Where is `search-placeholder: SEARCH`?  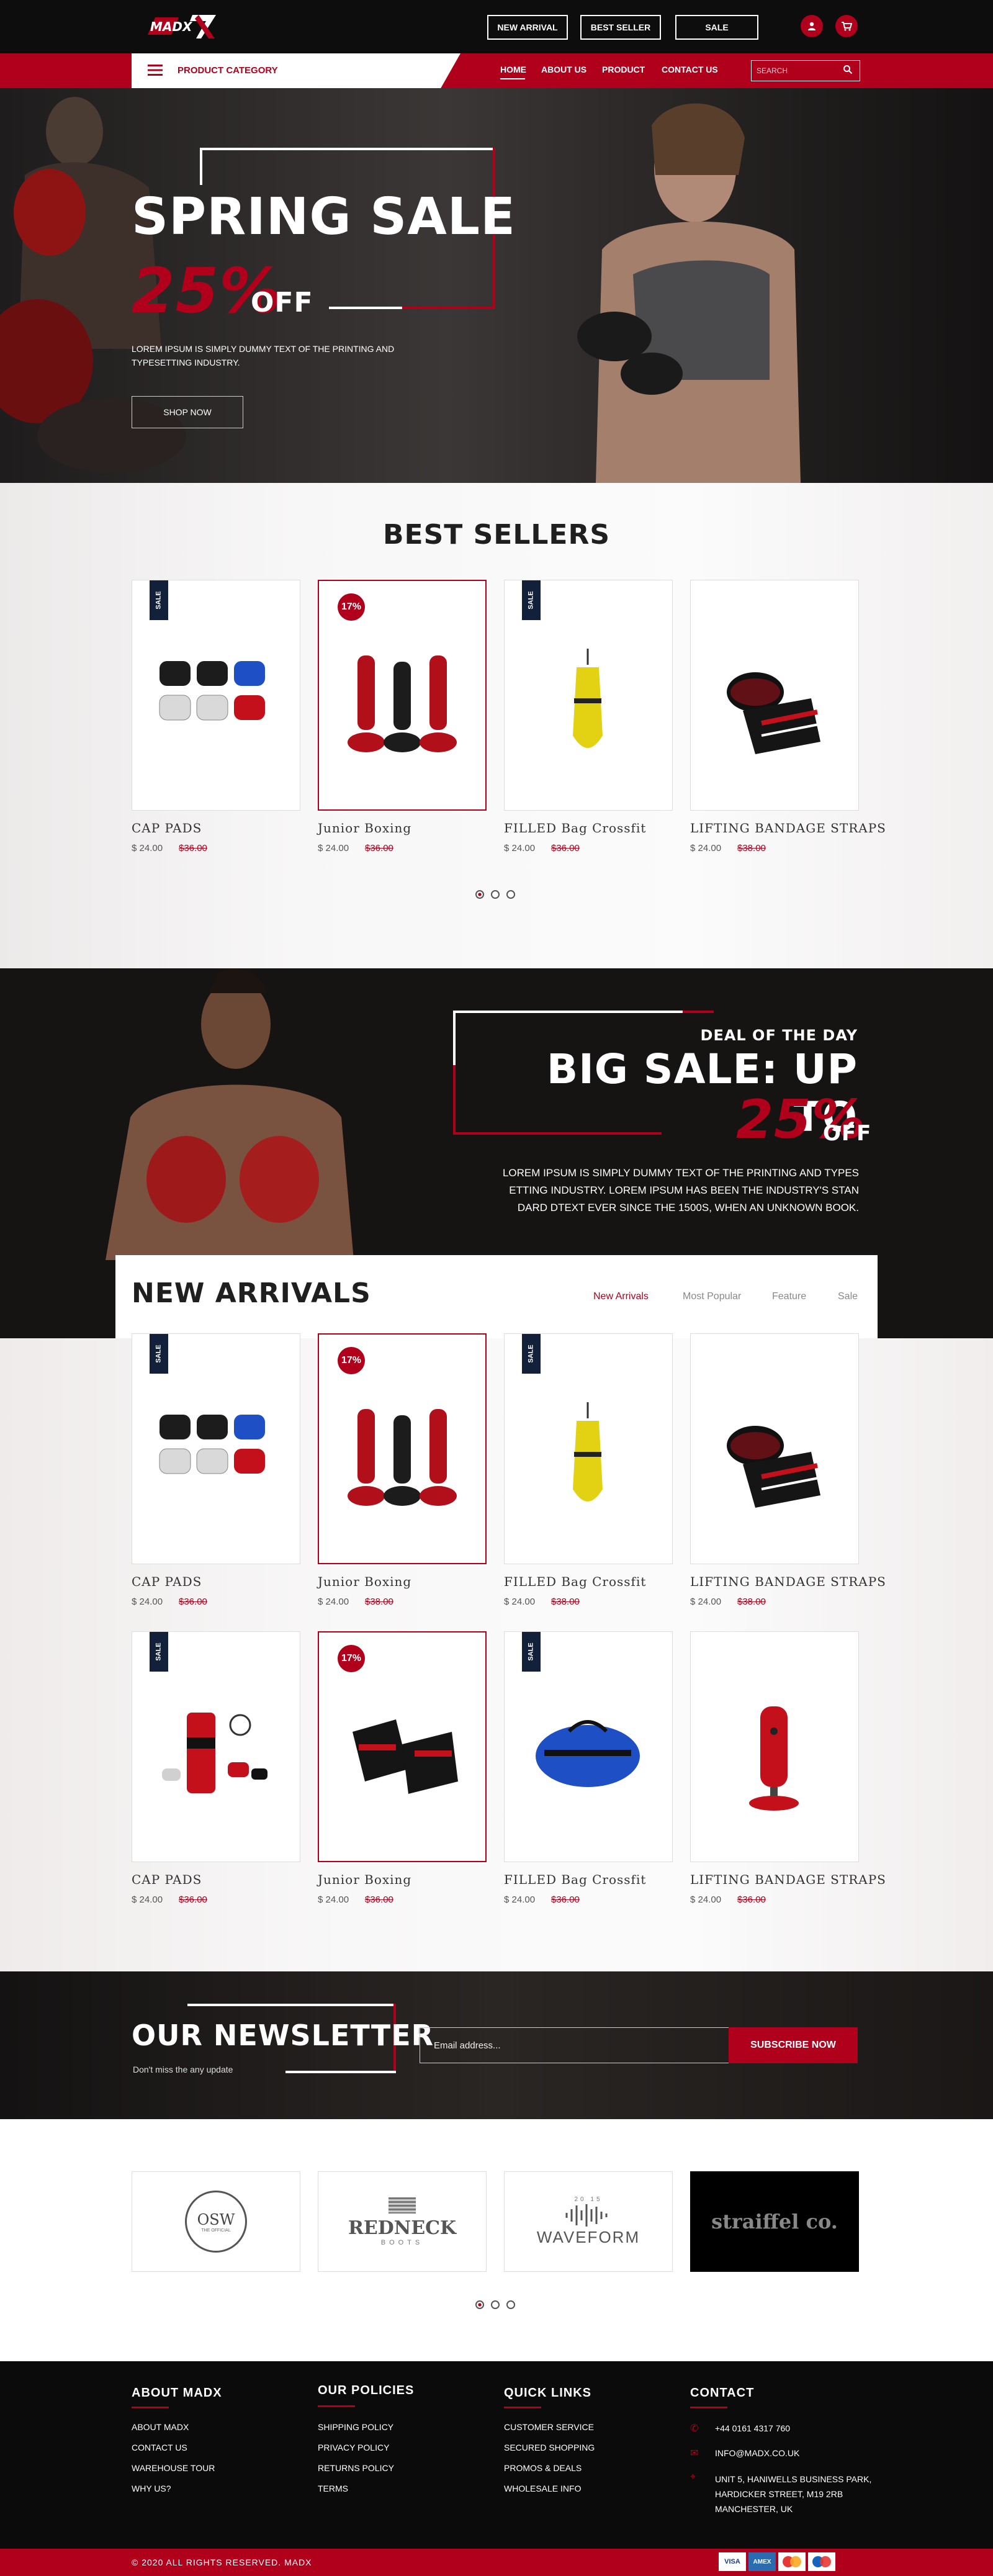 search-placeholder: SEARCH is located at coordinates (773, 70).